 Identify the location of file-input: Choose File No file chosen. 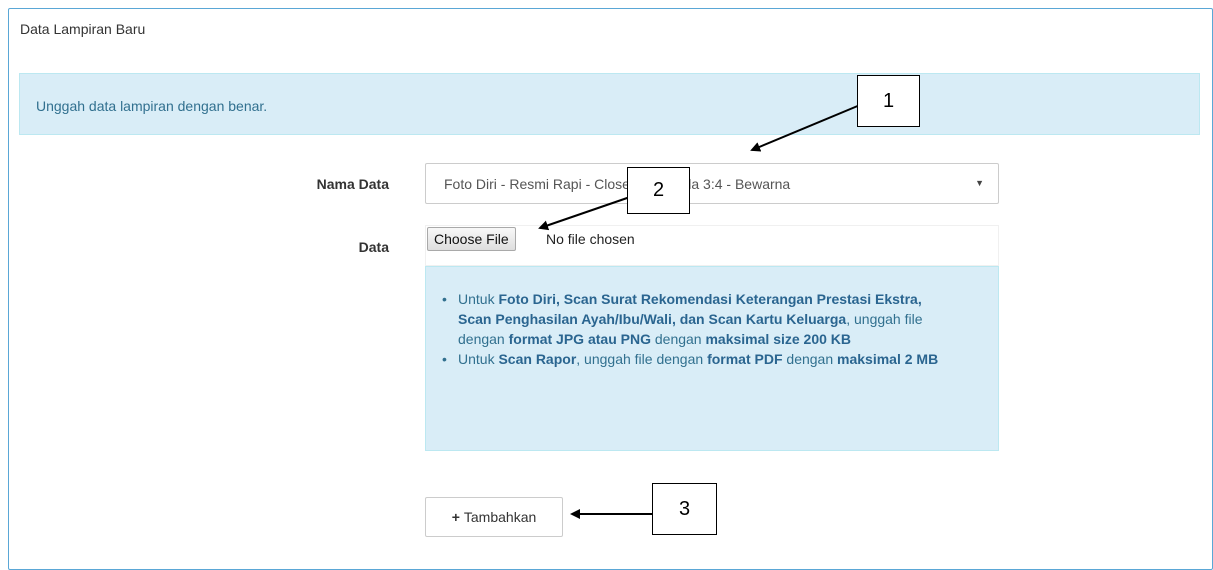
(712, 245).